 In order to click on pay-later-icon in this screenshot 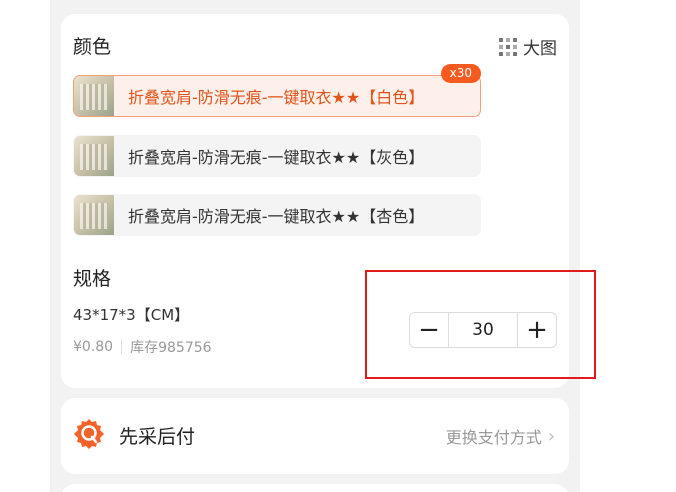, I will do `click(89, 434)`.